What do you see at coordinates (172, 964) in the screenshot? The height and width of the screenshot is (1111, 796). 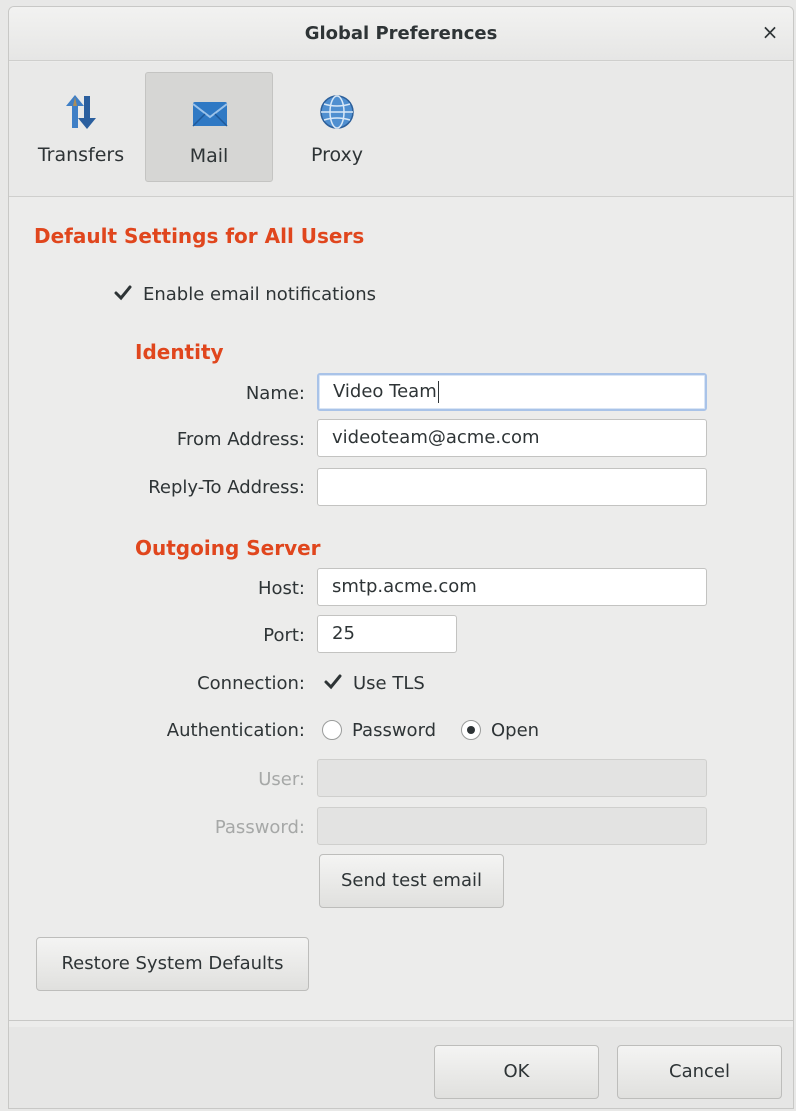 I see `restore-system-defaults-button: Restore System Defaults` at bounding box center [172, 964].